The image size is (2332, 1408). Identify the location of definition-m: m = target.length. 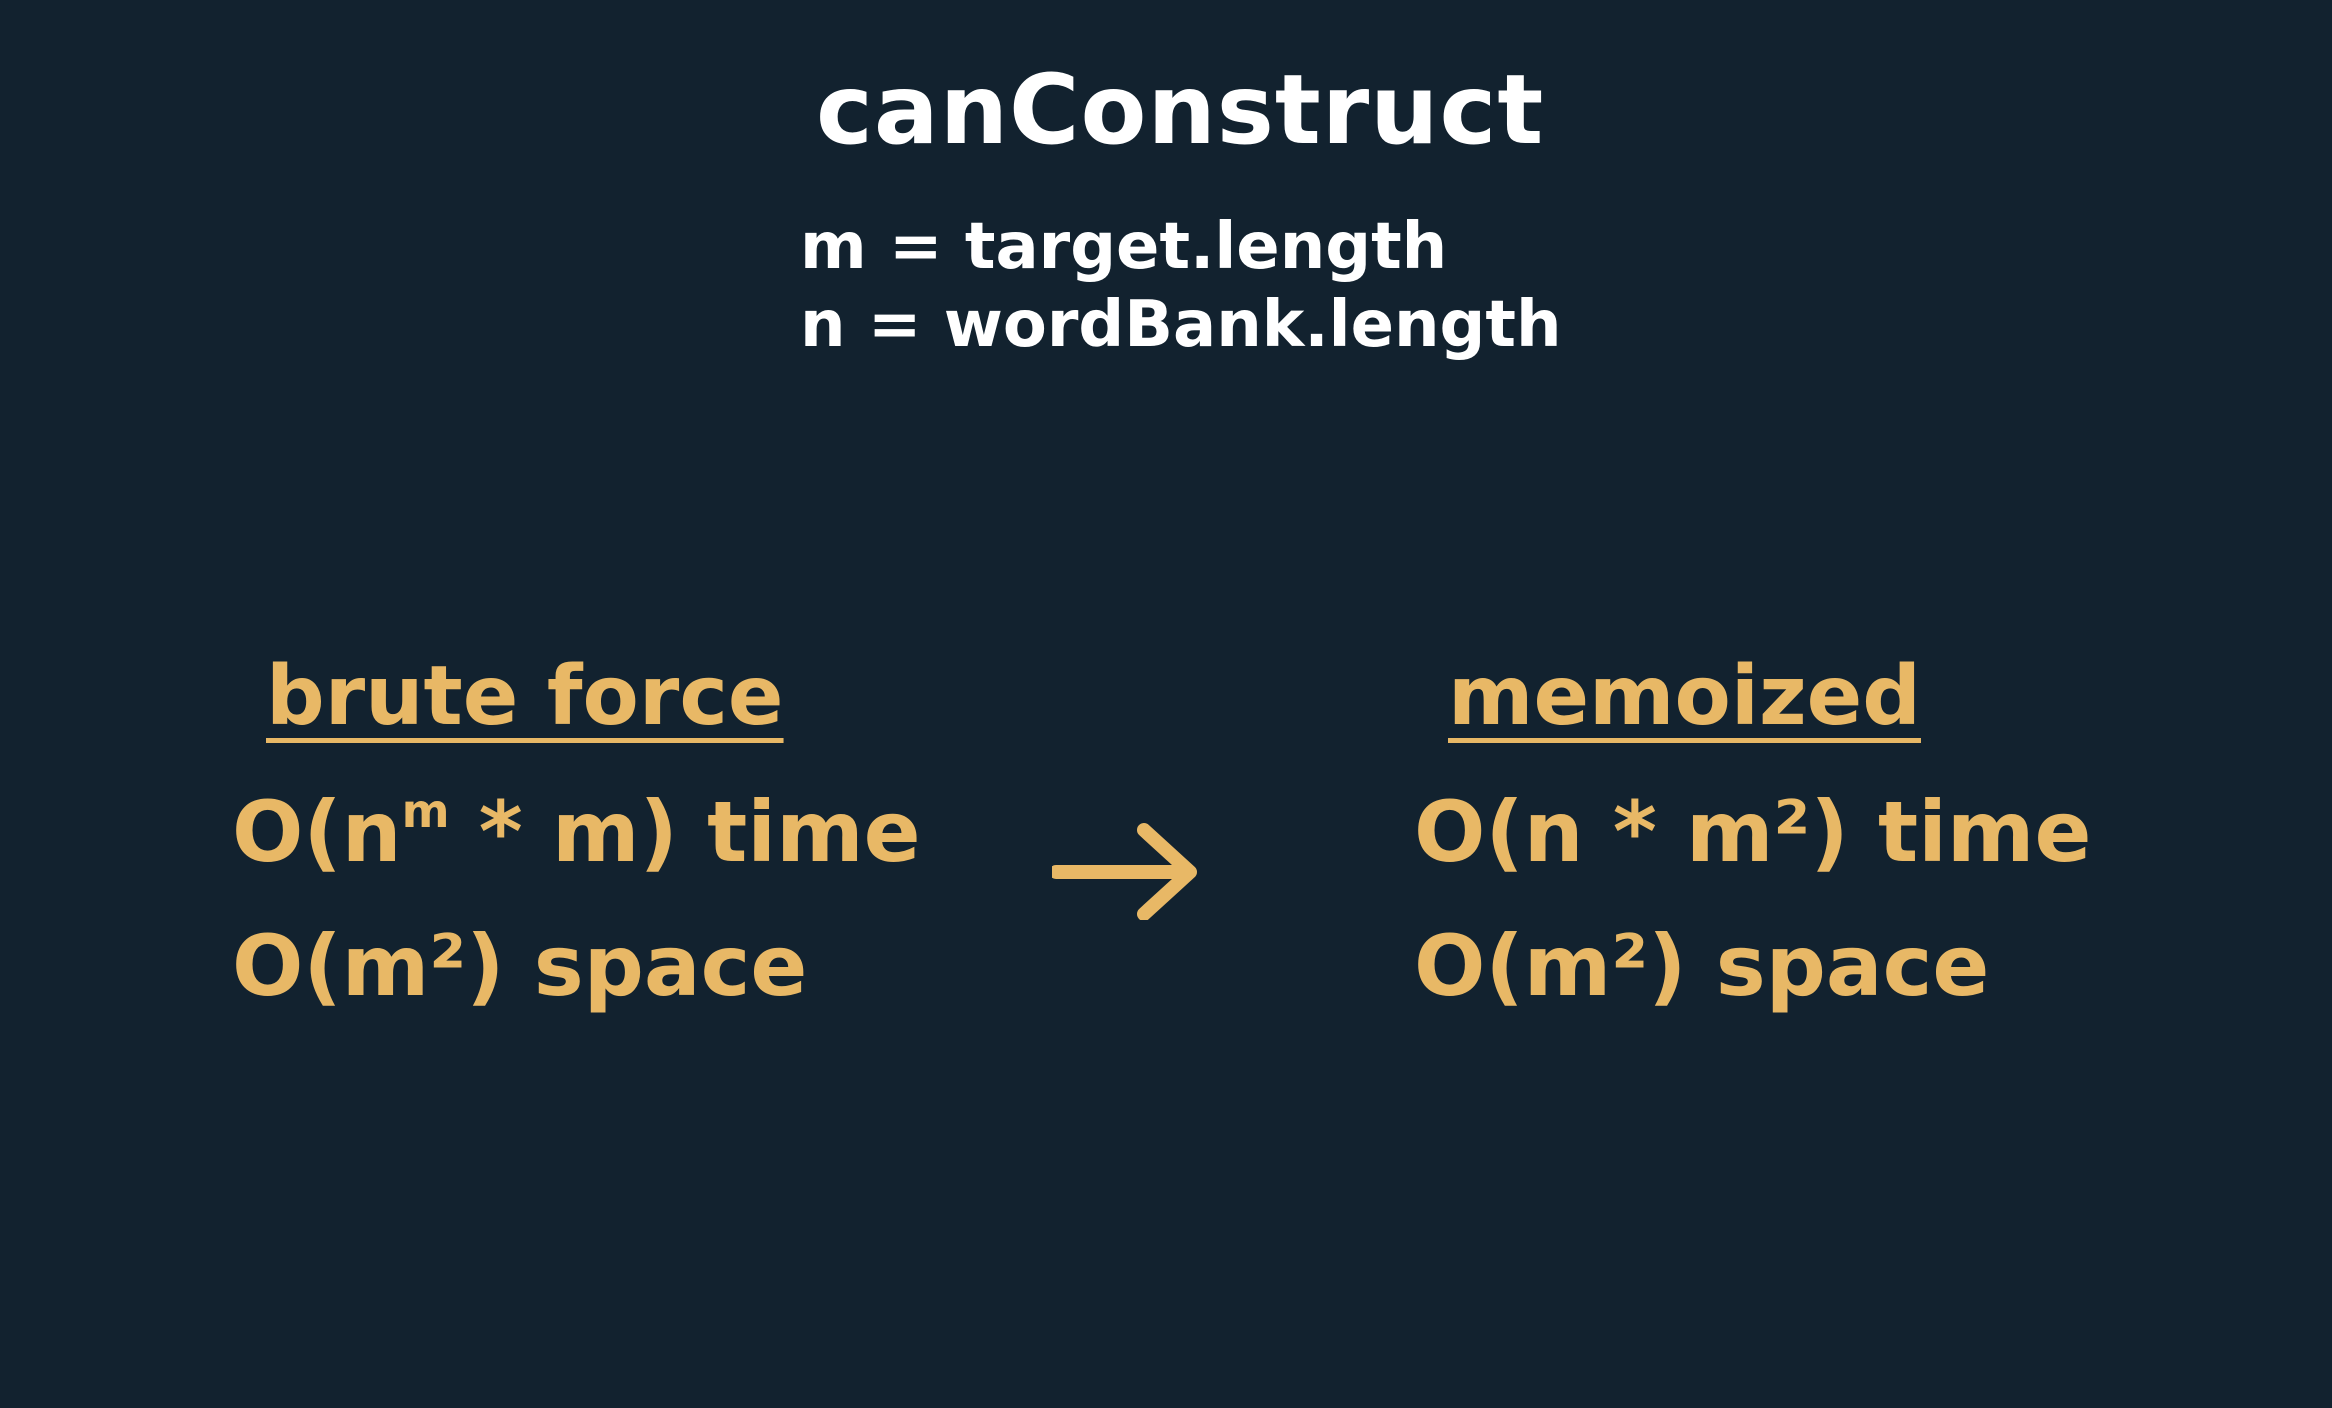
(1124, 247).